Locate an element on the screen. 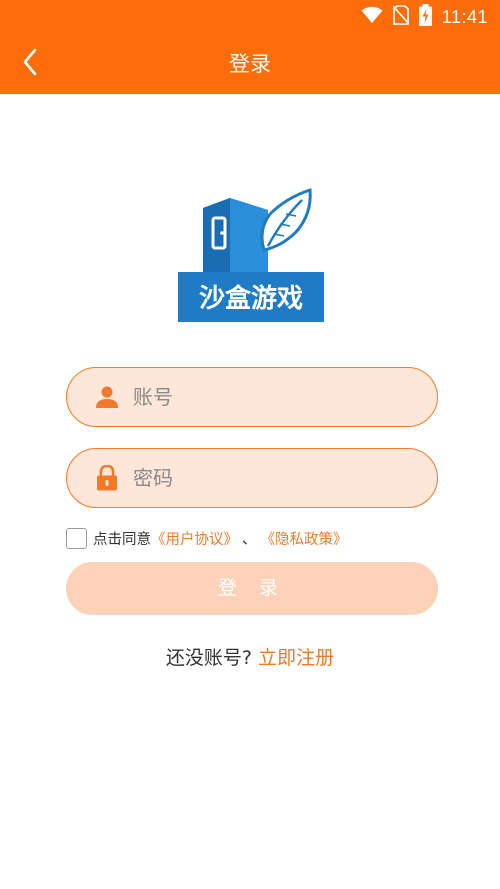 The image size is (500, 889). status-icons: 11:41 is located at coordinates (424, 17).